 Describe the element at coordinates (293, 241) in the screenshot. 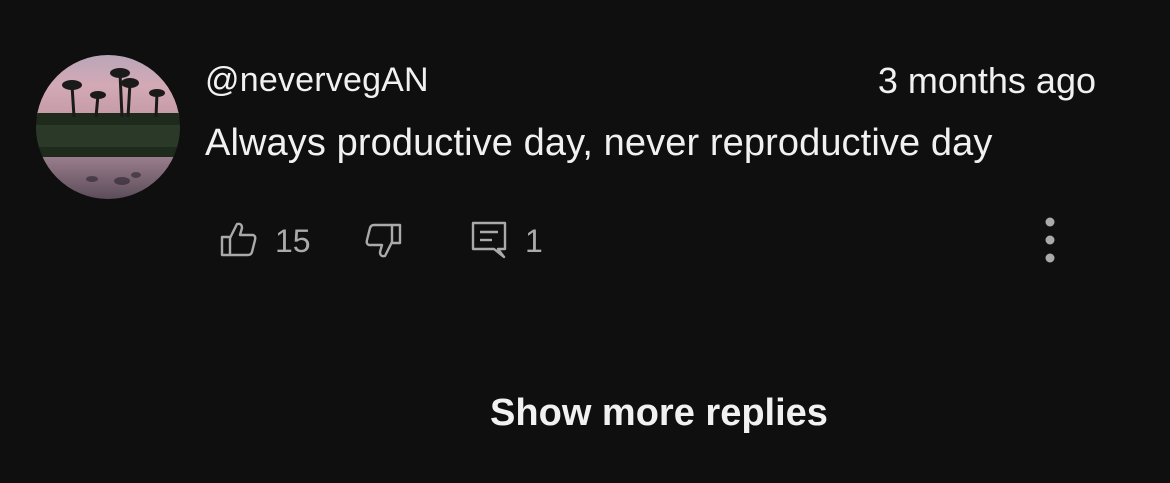

I see `like-count: 15` at that location.